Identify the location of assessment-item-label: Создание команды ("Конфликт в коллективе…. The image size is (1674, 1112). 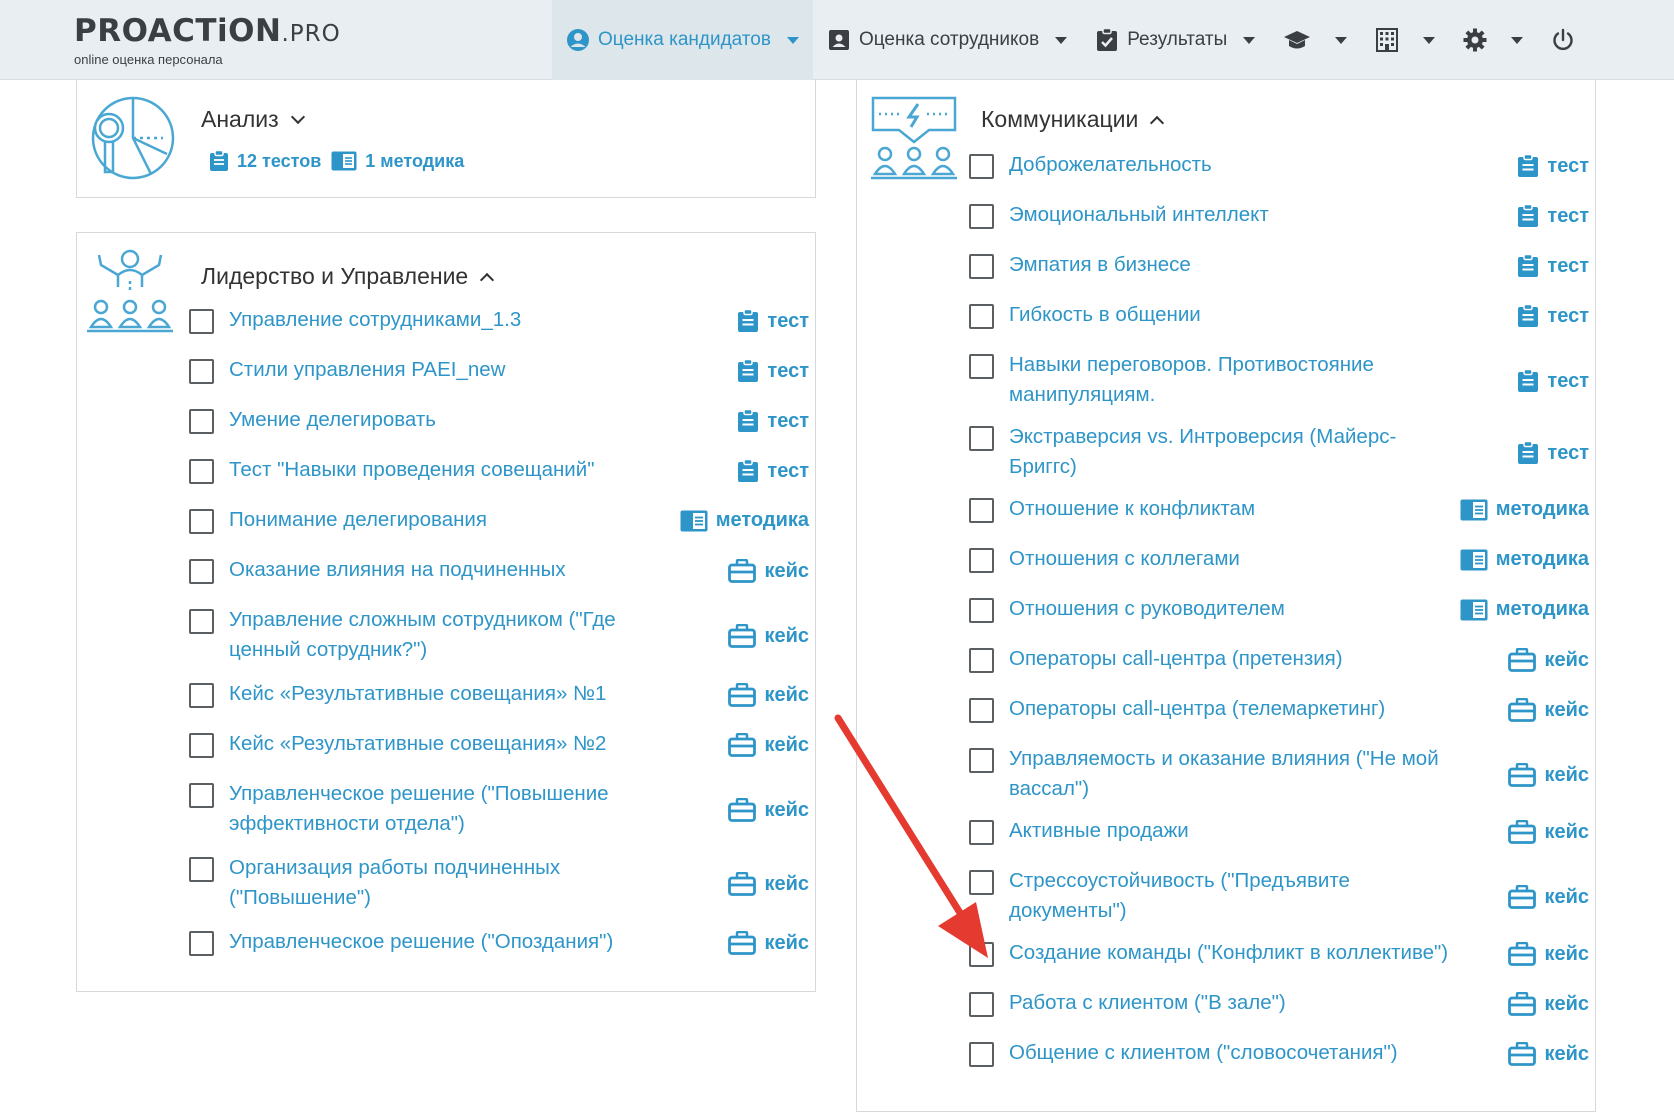
(1246, 953).